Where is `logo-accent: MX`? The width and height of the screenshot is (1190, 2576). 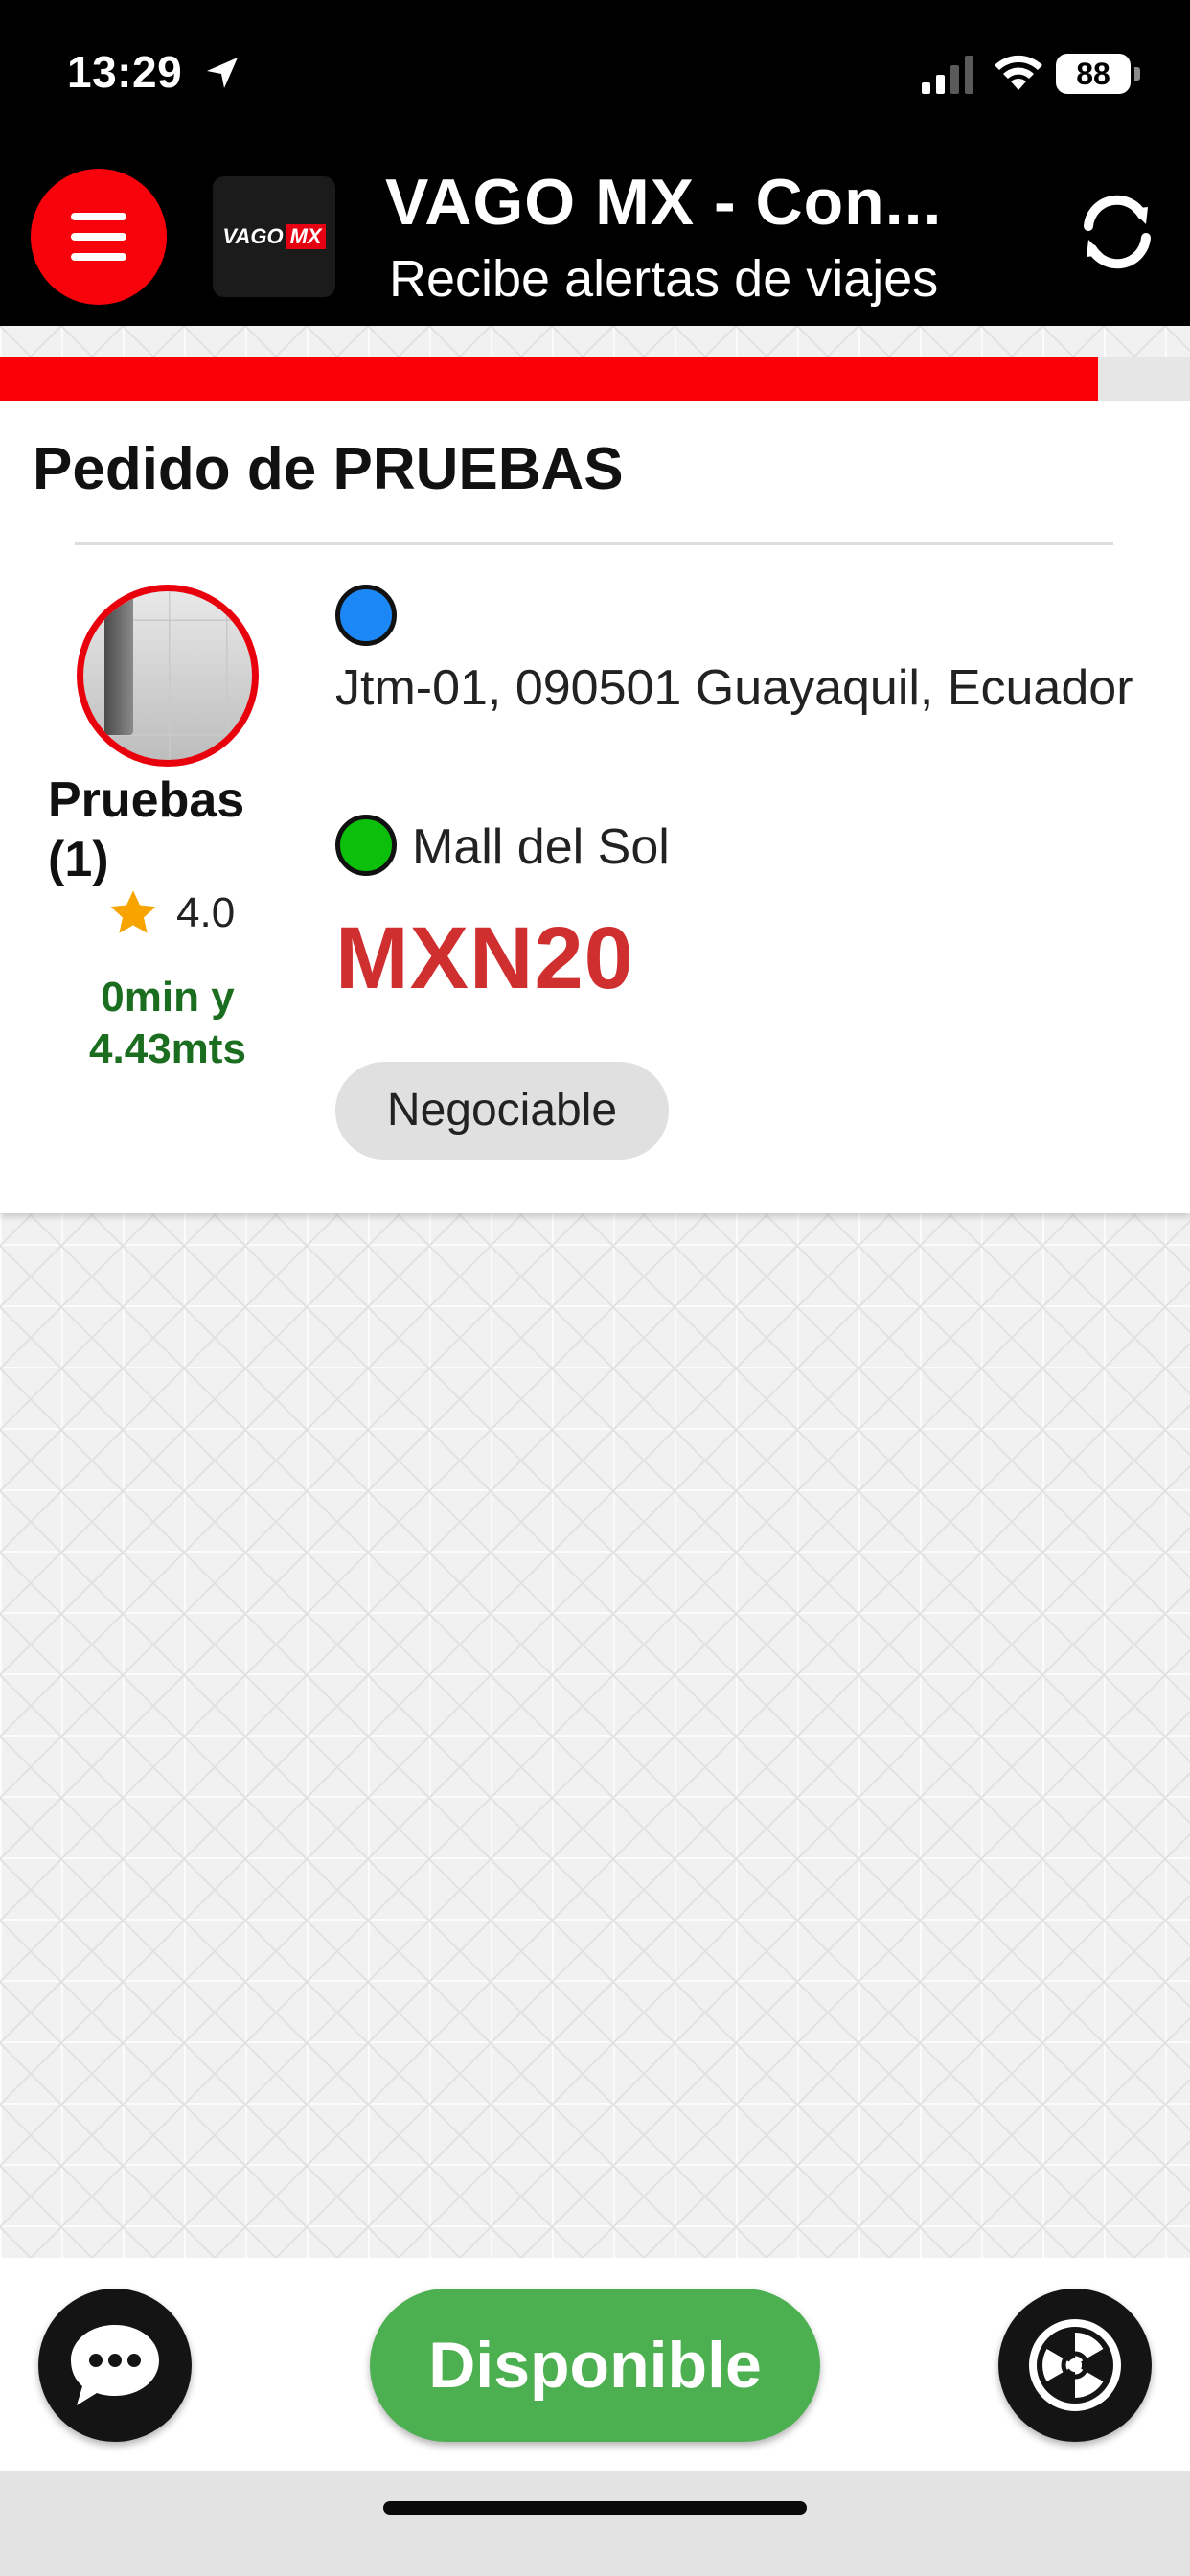 logo-accent: MX is located at coordinates (306, 236).